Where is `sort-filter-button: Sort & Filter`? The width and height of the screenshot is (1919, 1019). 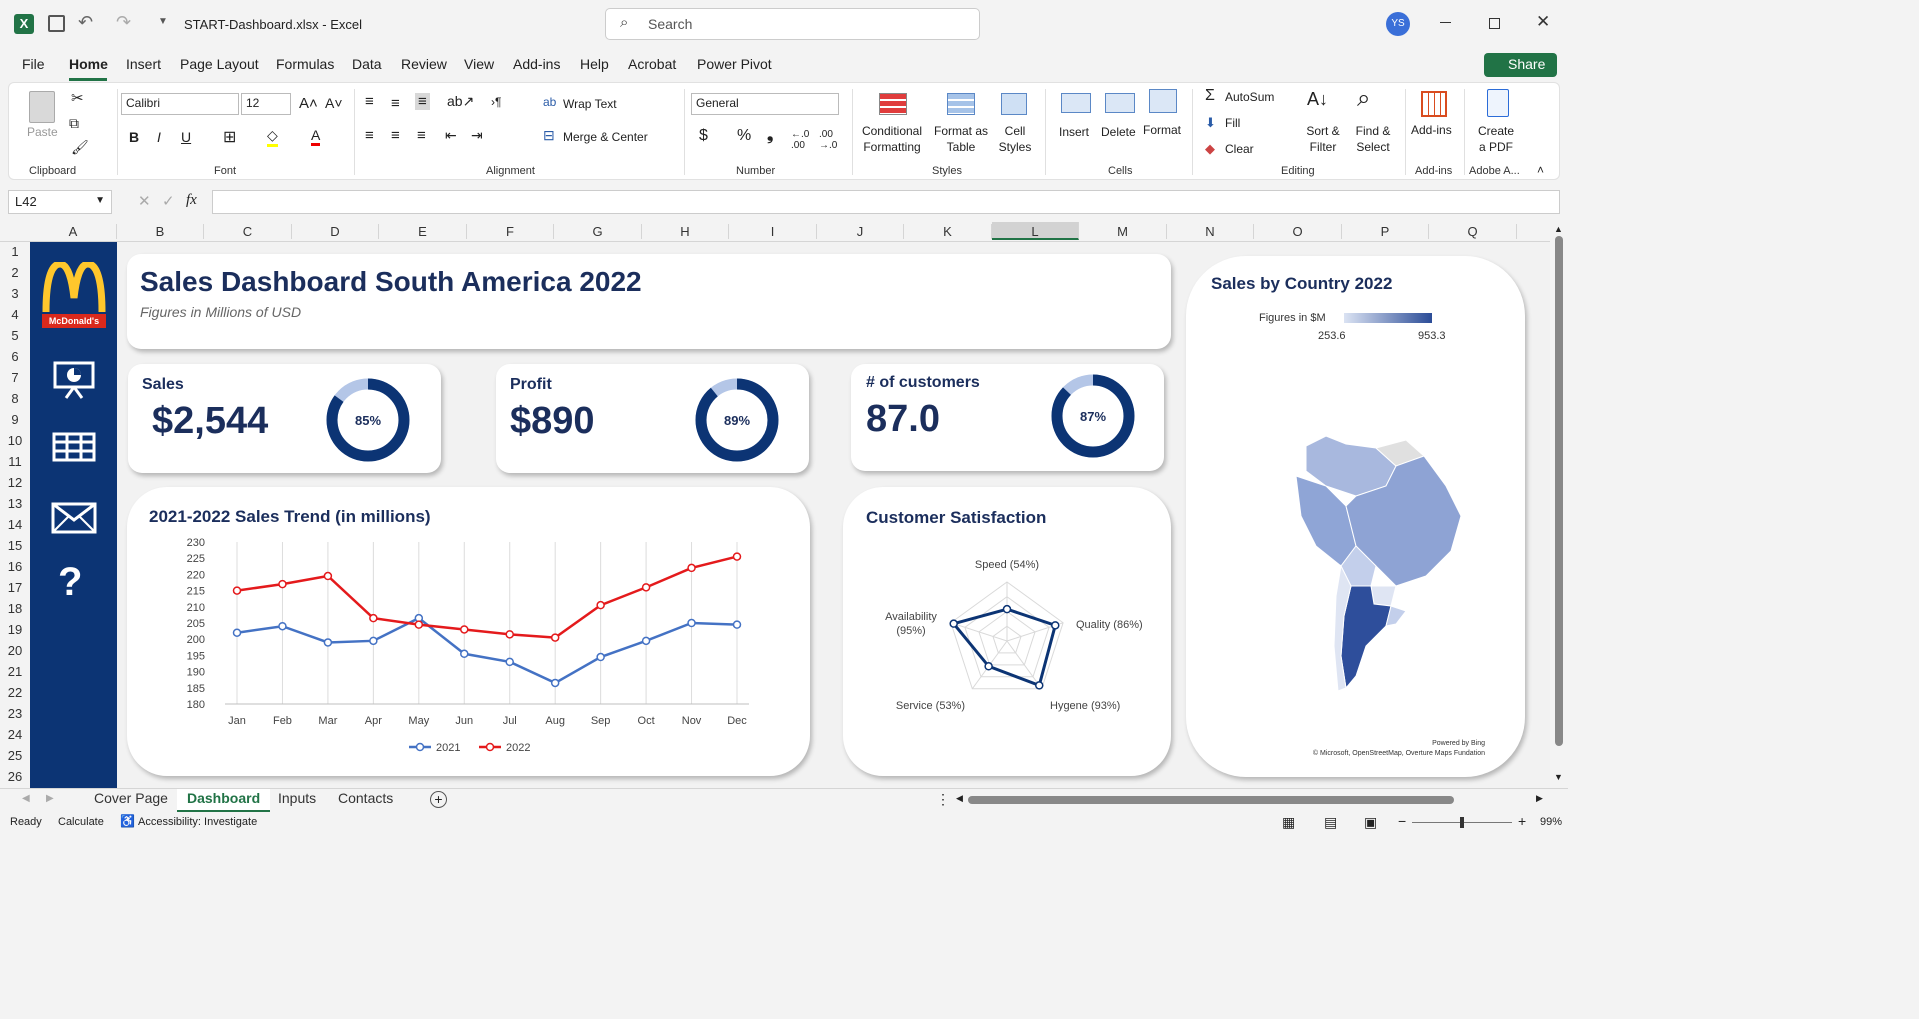
sort-filter-button: Sort & Filter is located at coordinates (1323, 139).